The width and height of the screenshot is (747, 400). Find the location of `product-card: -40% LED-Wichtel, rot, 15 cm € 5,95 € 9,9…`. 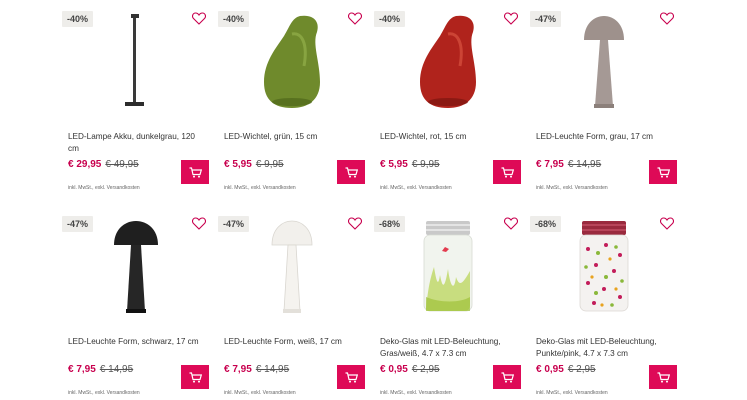

product-card: -40% LED-Wichtel, rot, 15 cm € 5,95 € 9,9… is located at coordinates (446, 103).